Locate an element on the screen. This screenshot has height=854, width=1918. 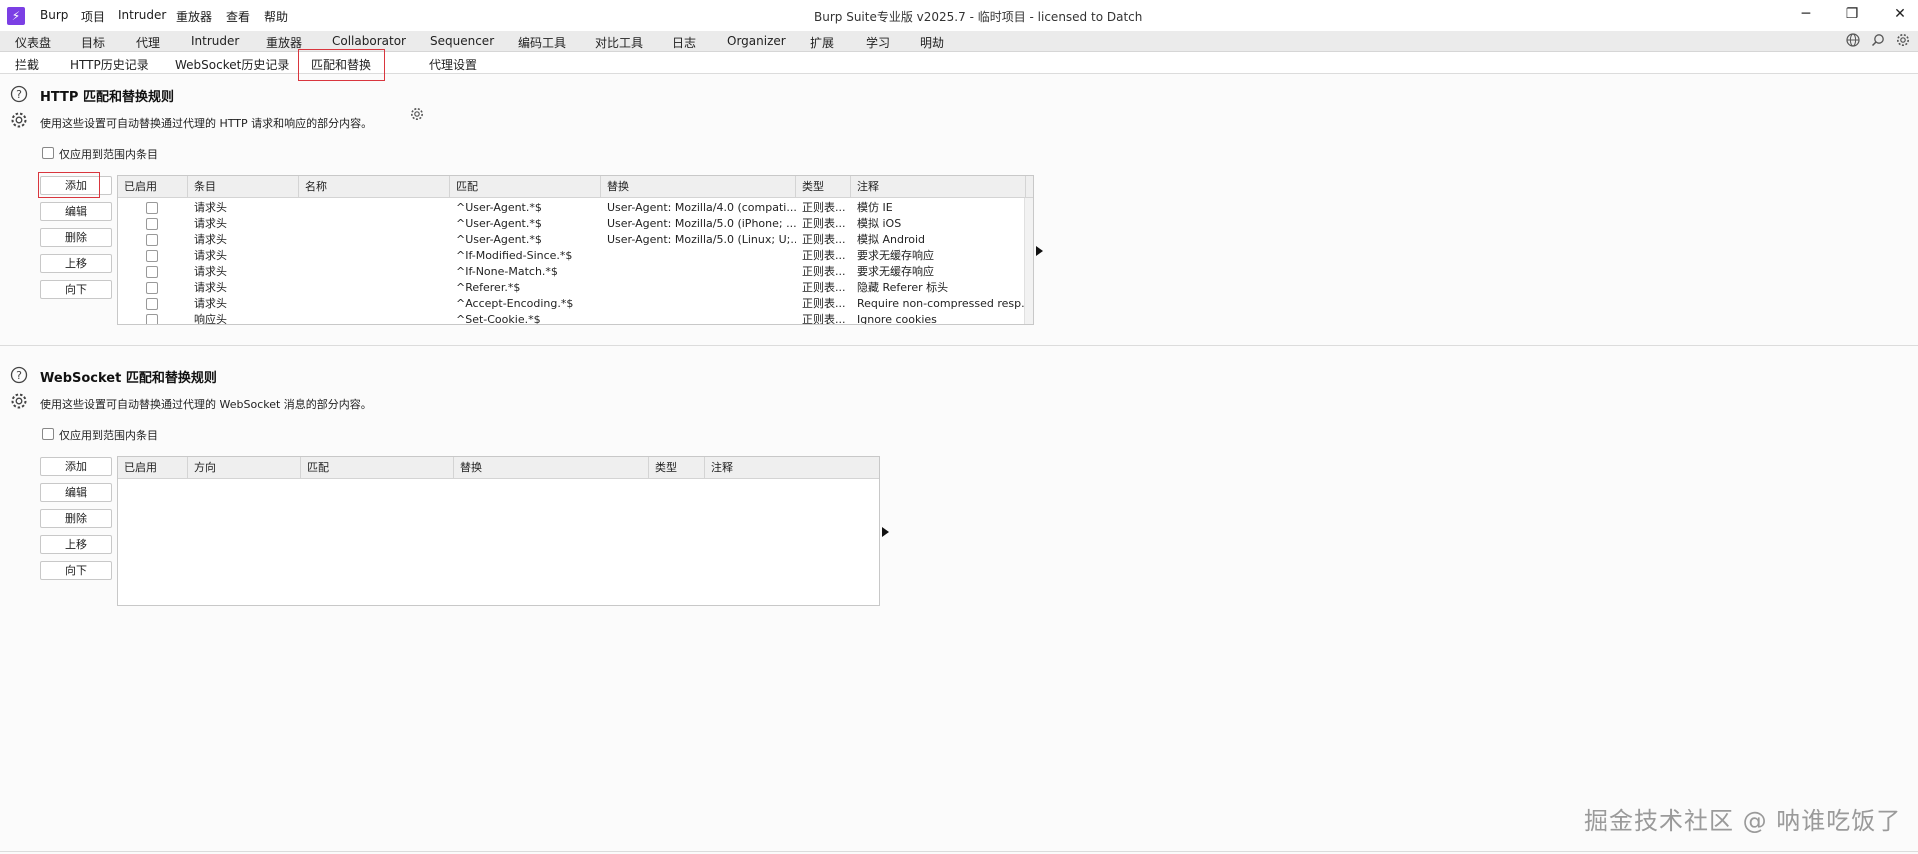
col-name: 名称 is located at coordinates (374, 187).